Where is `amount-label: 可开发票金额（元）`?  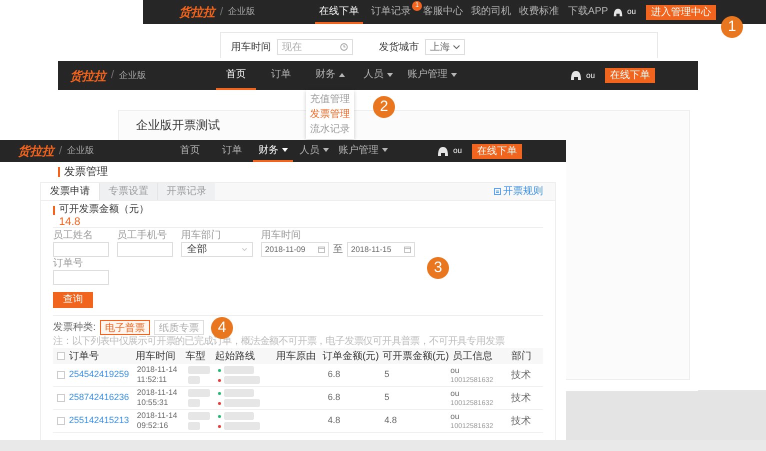 amount-label: 可开发票金额（元） is located at coordinates (104, 210).